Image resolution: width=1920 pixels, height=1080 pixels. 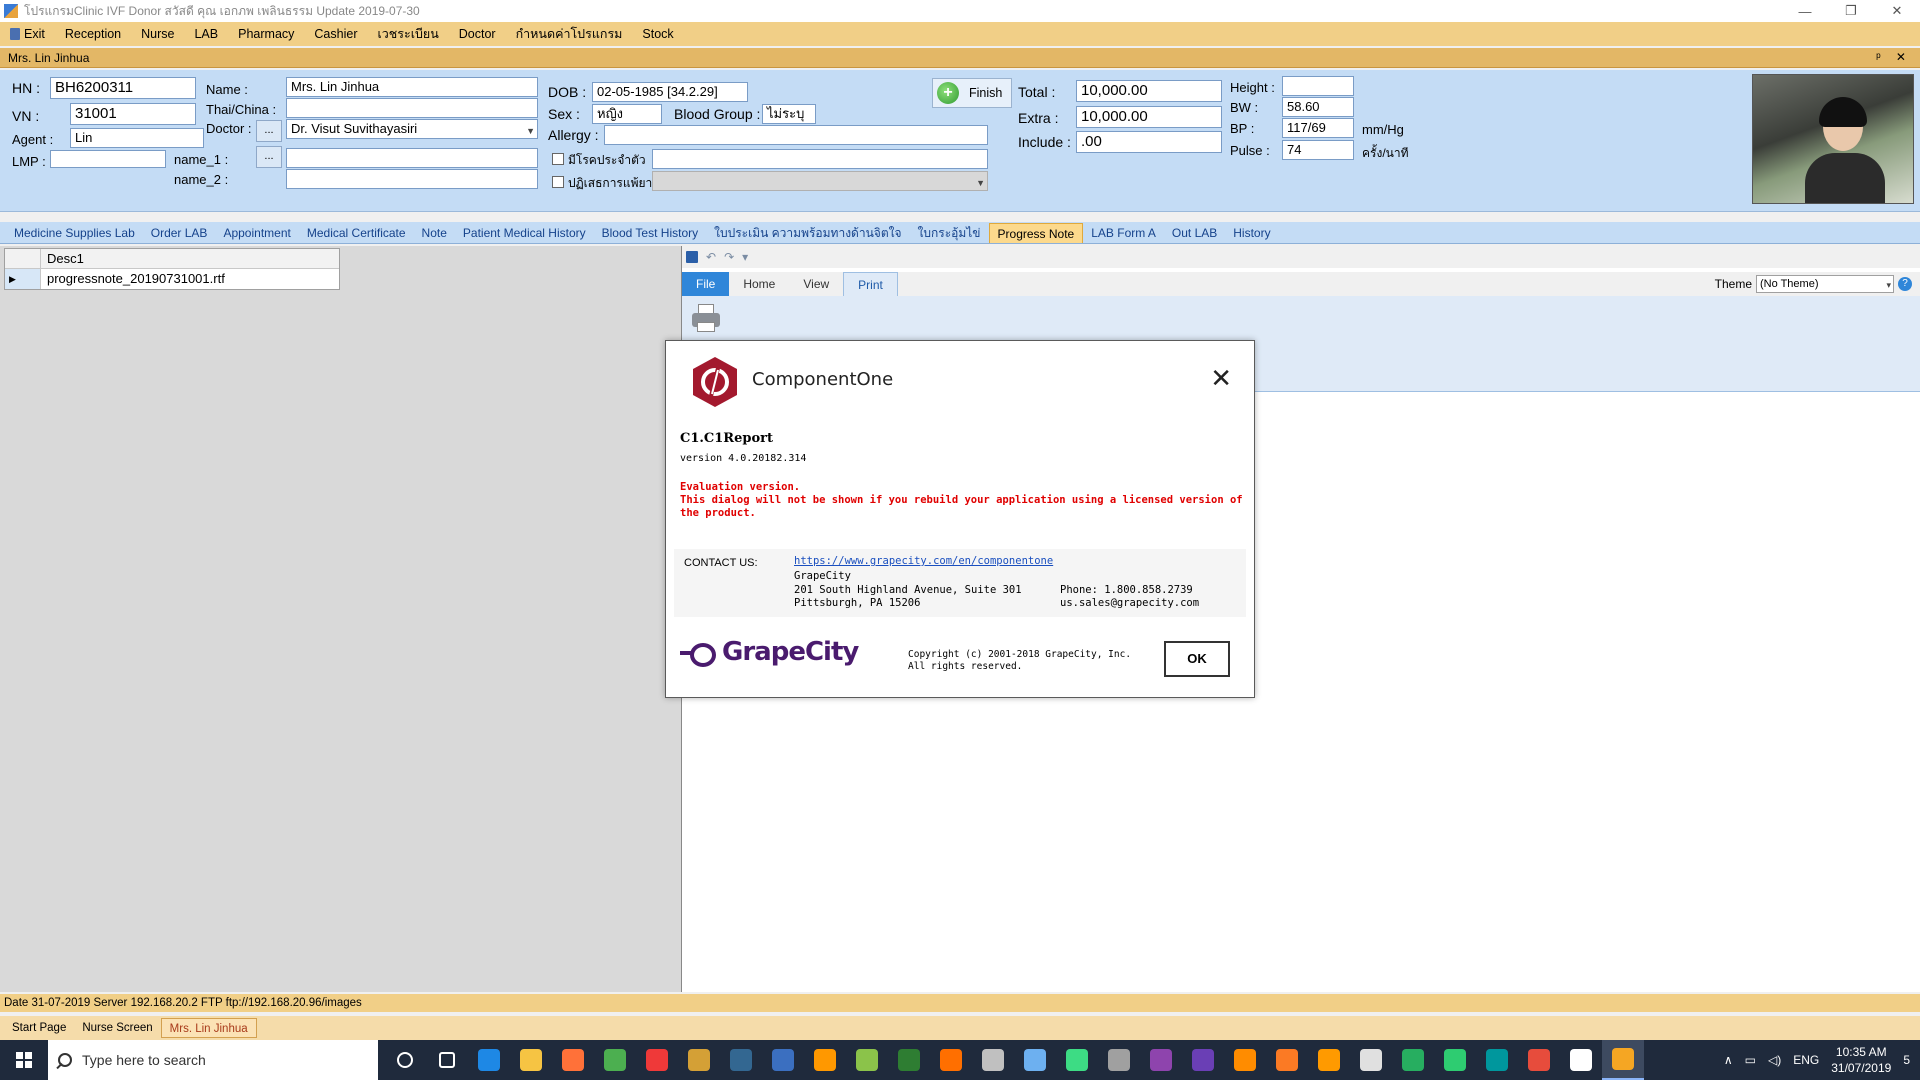 I want to click on tab-blood-test-history: Blood Test History, so click(x=650, y=233).